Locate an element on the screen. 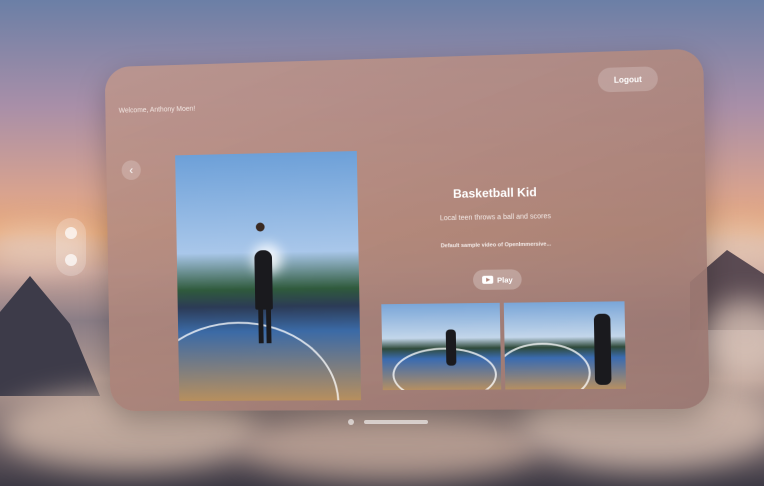  welcome-text: Welcome, Anthony Moen! is located at coordinates (157, 110).